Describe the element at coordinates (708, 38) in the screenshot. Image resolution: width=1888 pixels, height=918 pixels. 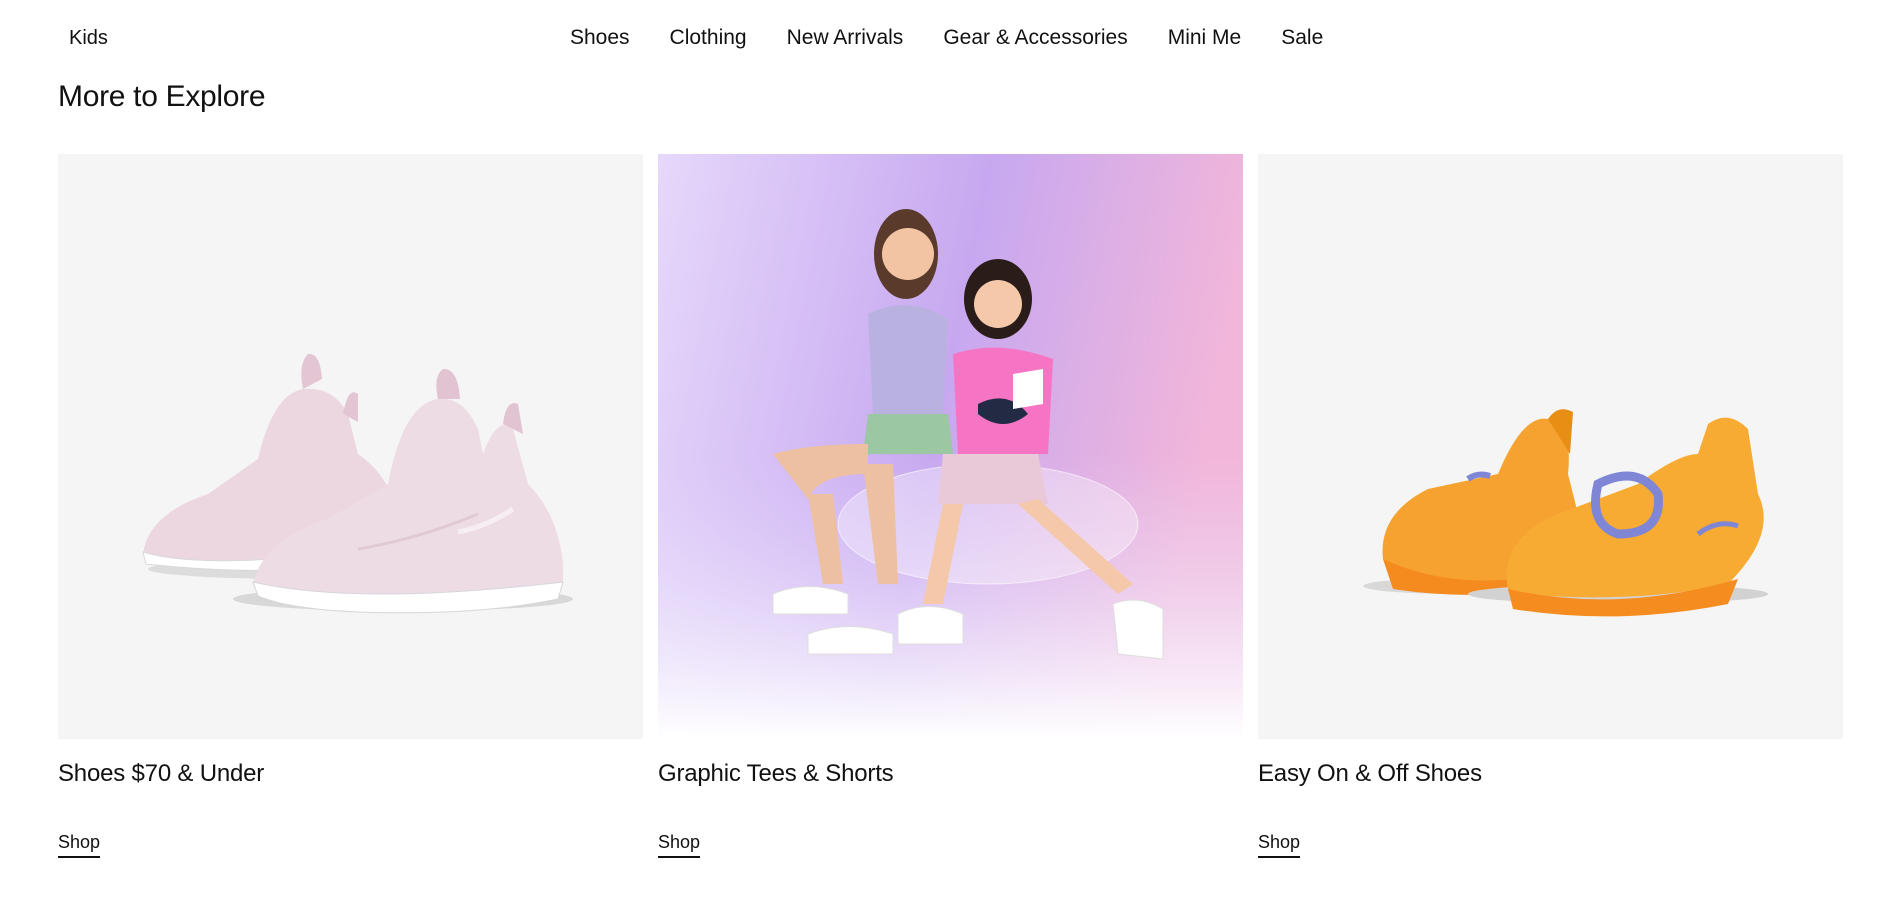
I see `menu-item-clothing: Clothing` at that location.